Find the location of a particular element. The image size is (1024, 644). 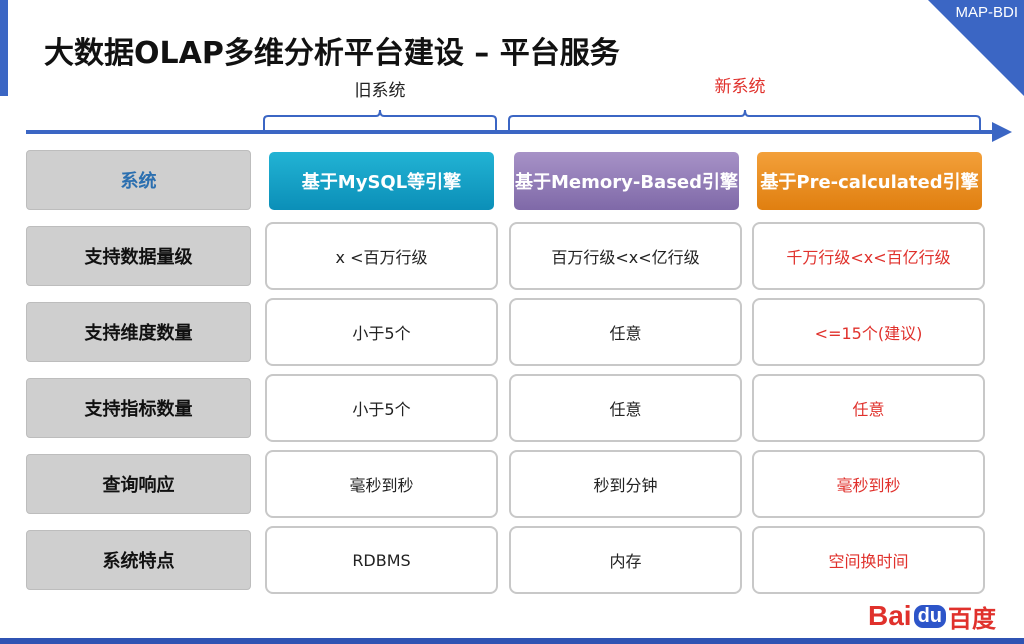

cell-precalc-metric-count: 任意 is located at coordinates (868, 408).